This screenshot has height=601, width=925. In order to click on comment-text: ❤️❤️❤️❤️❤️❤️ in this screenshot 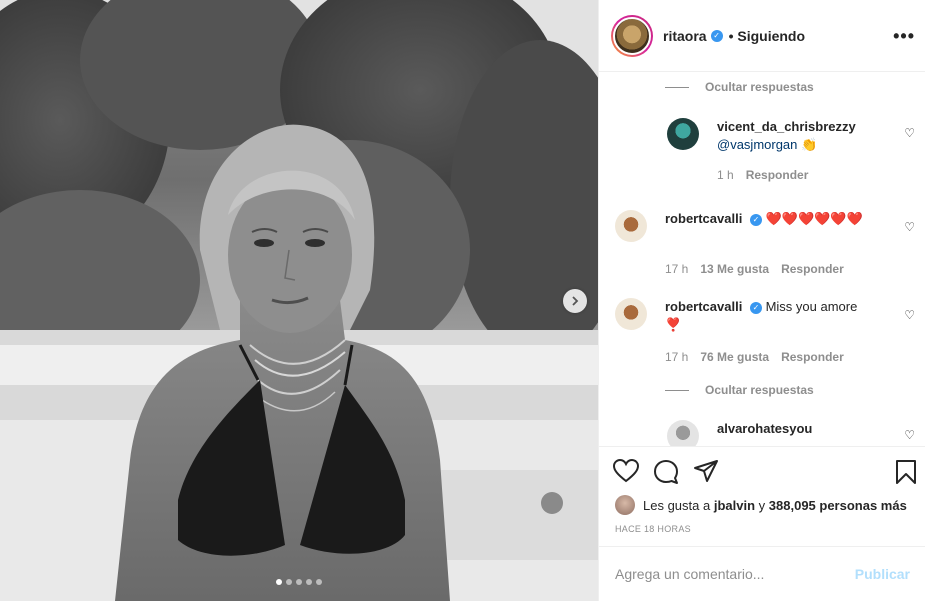, I will do `click(814, 218)`.